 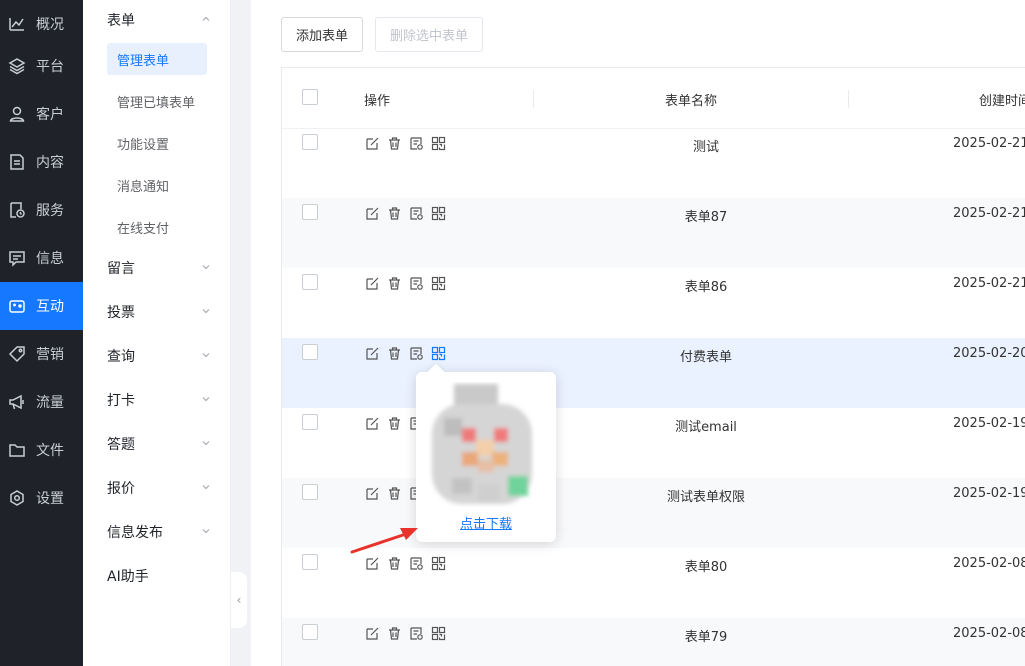 I want to click on collapse-sidebar-handle: ‹, so click(x=239, y=600).